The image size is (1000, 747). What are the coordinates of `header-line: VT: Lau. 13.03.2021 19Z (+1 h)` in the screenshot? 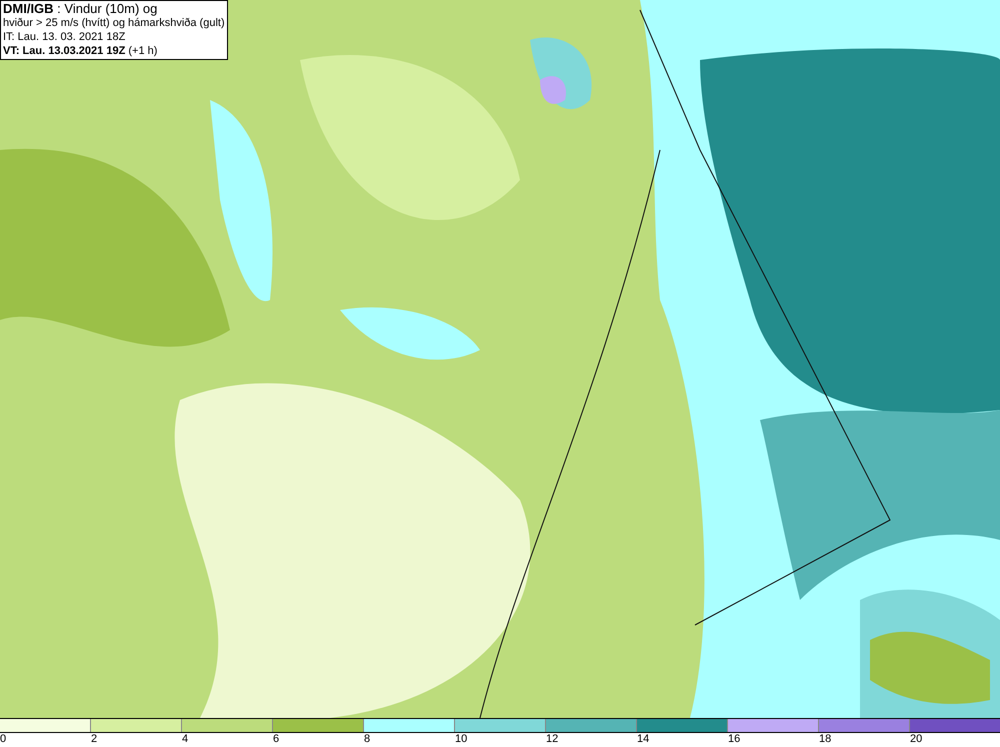 It's located at (80, 51).